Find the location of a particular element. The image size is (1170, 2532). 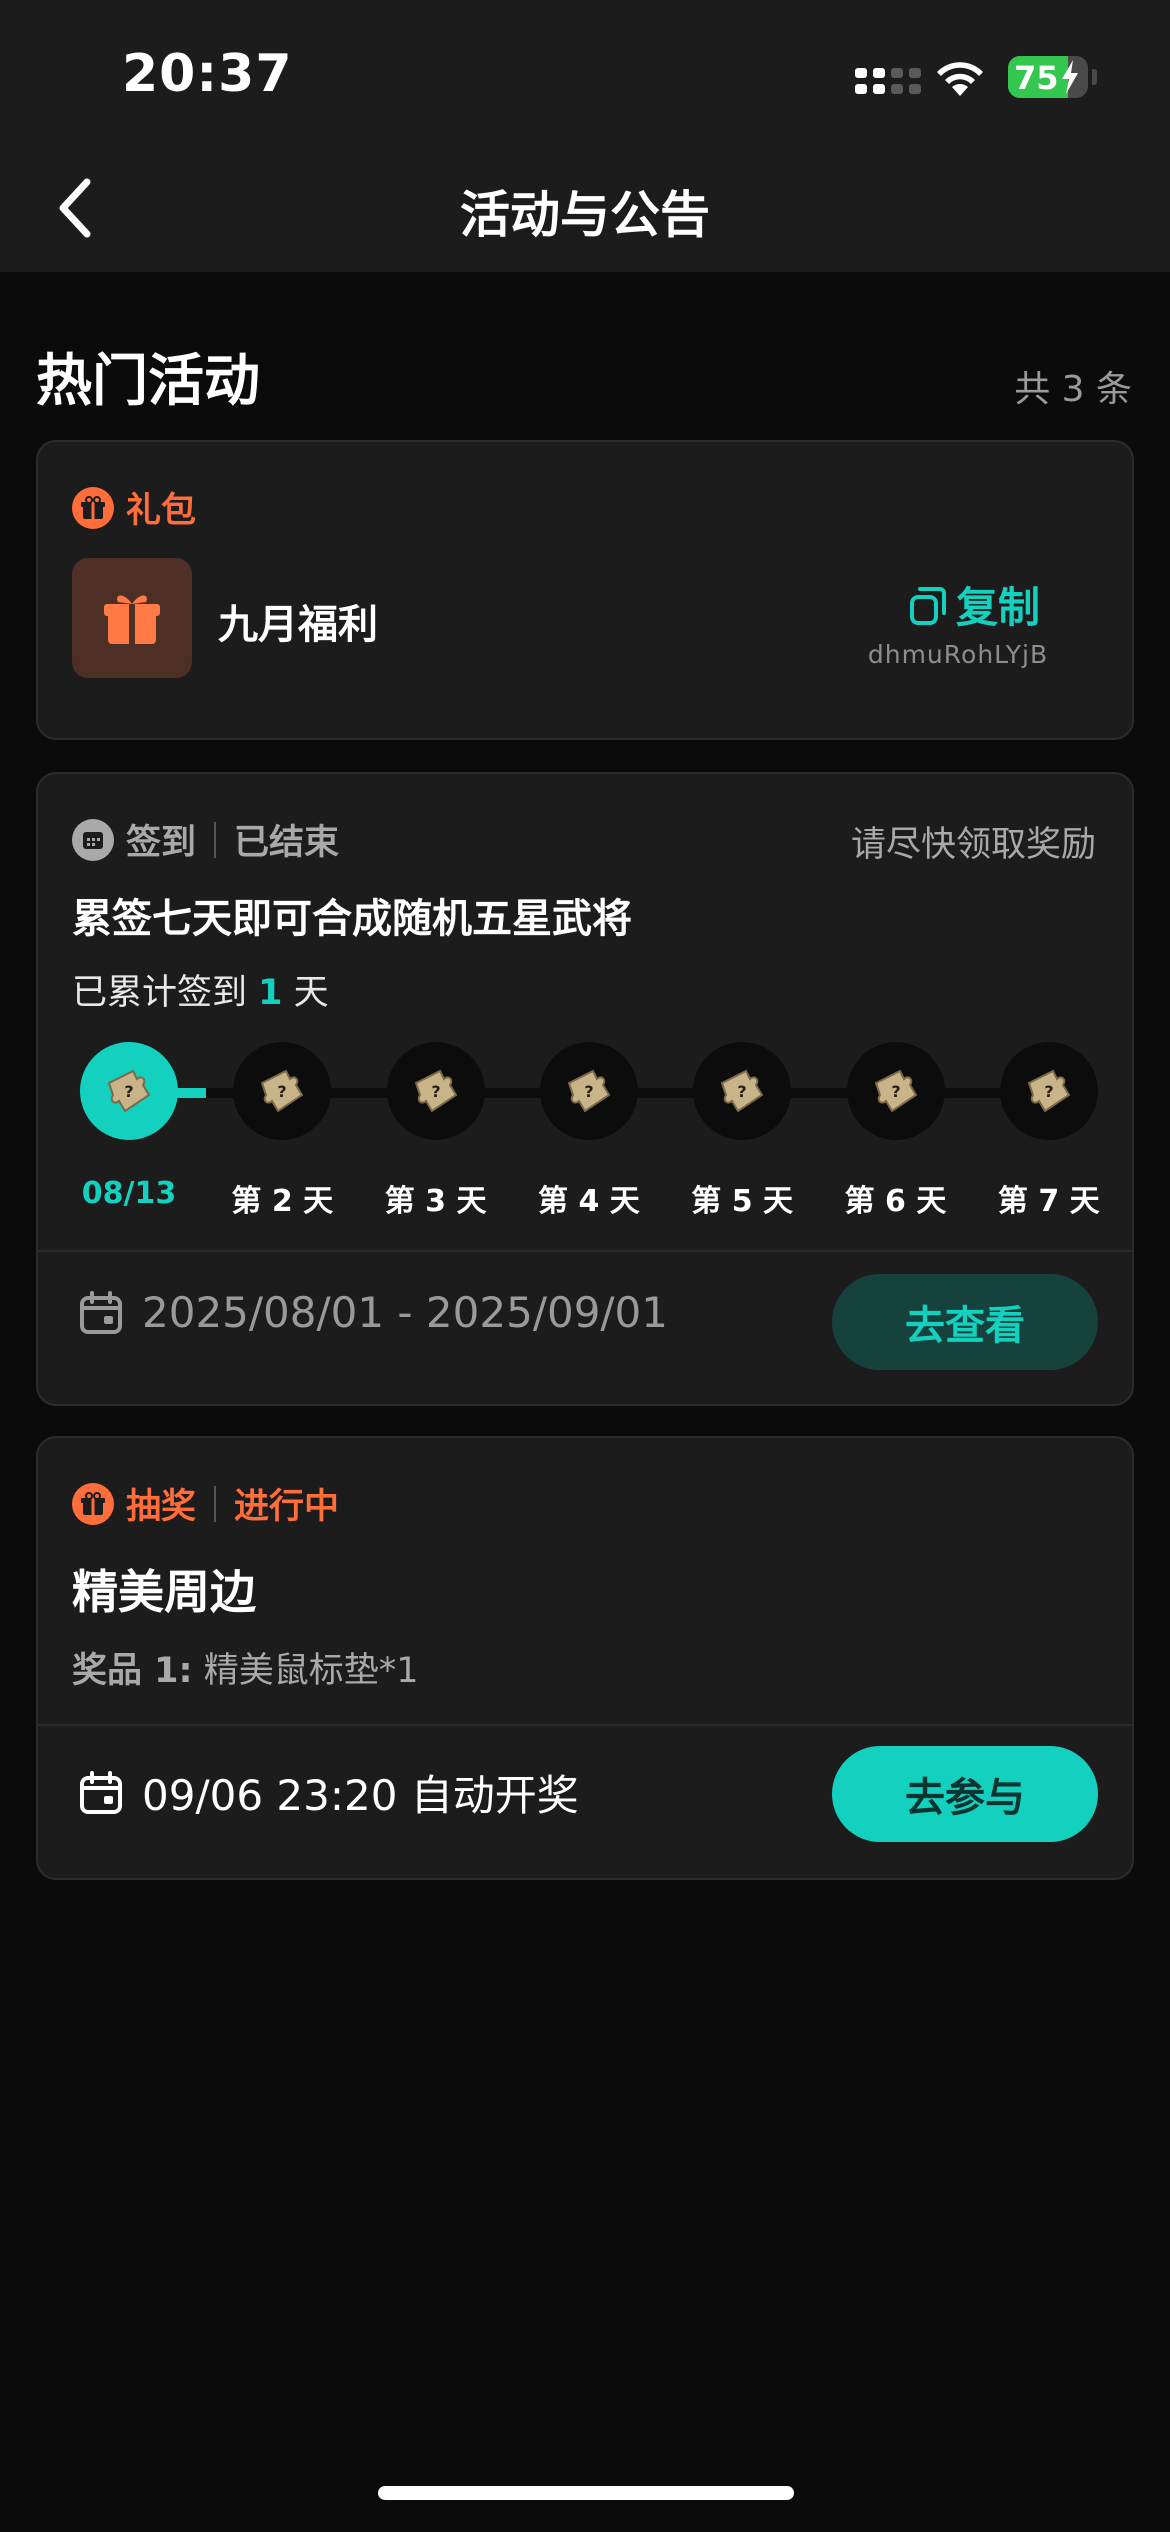

charging-bolt-icon is located at coordinates (1070, 77).